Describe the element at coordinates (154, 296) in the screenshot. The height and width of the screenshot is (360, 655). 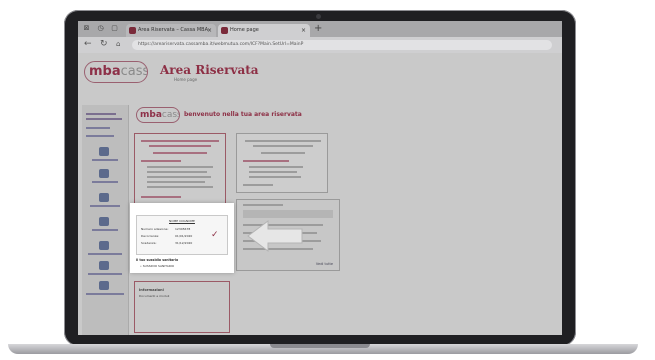
I see `card-subtitle: Documenti e moduli` at that location.